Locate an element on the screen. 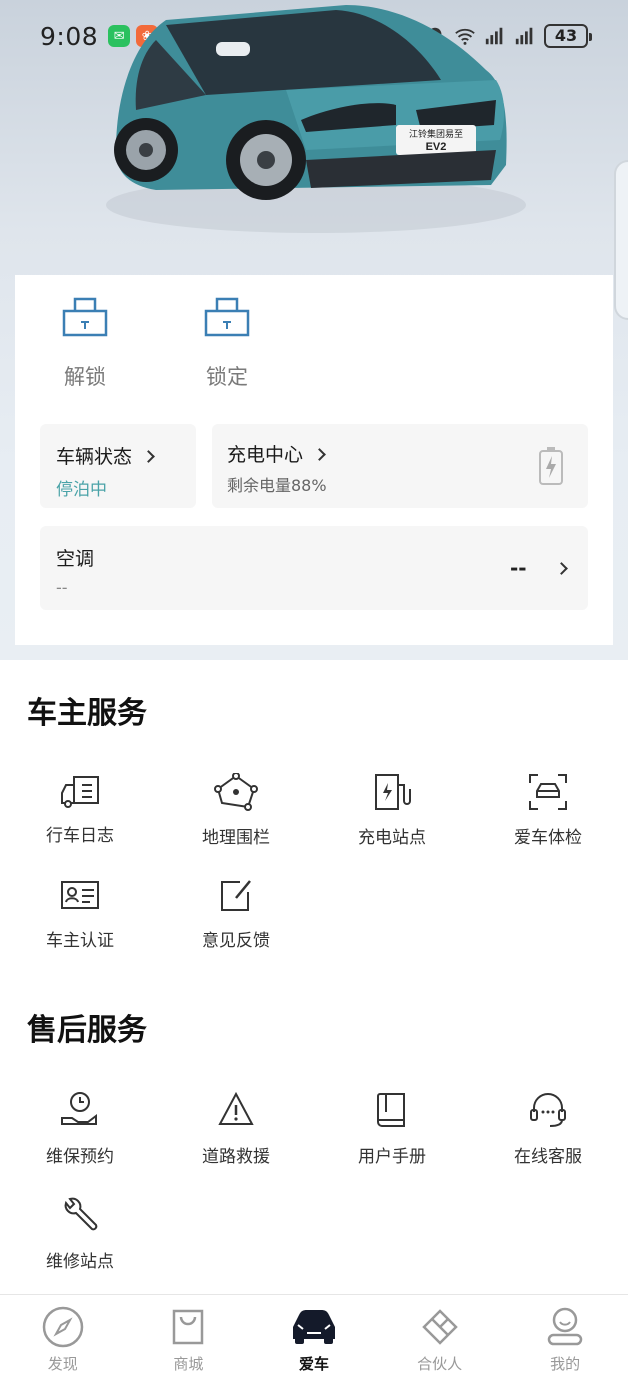  lock-button: 锁定 is located at coordinates (227, 343).